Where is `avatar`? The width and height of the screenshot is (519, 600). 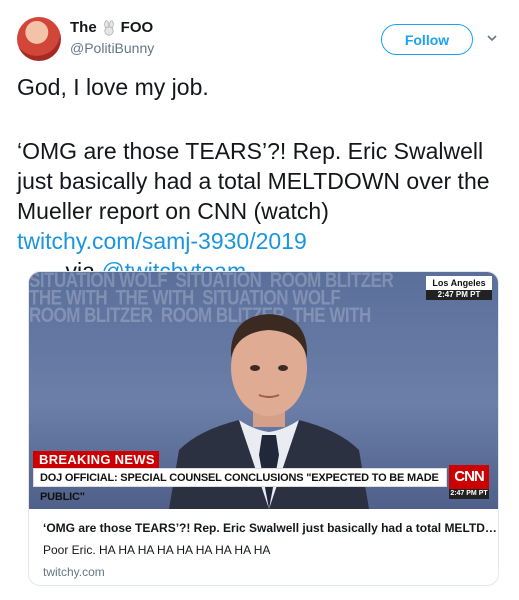 avatar is located at coordinates (39, 39).